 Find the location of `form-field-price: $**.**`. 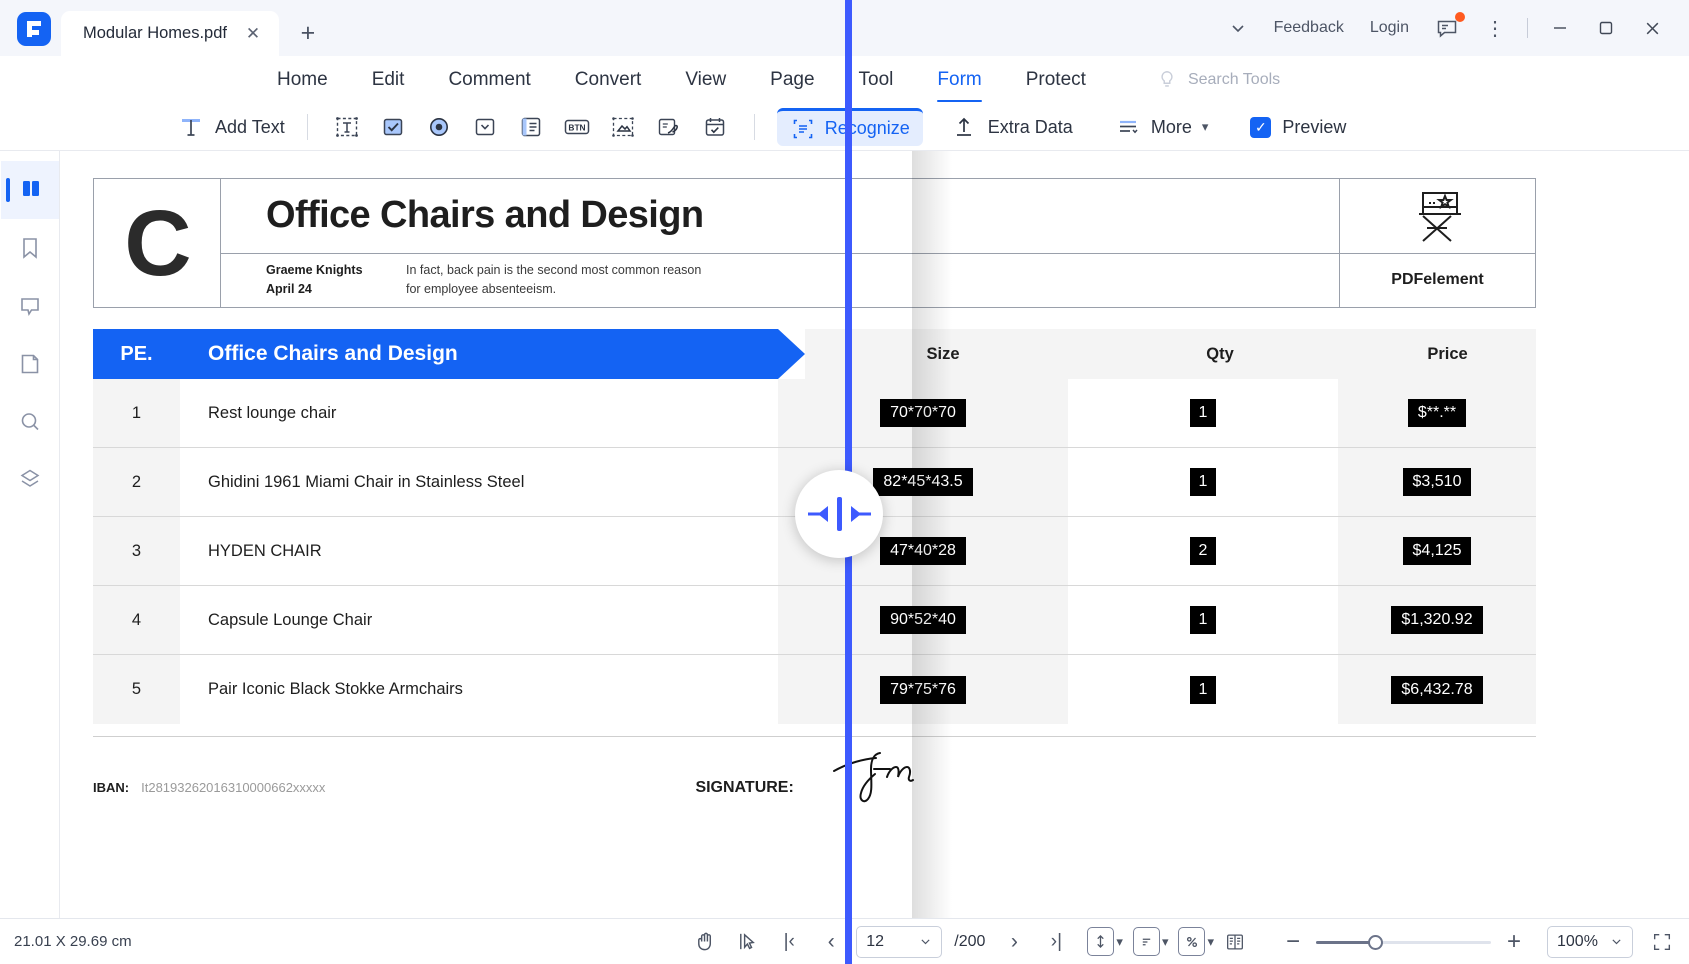

form-field-price: $**.** is located at coordinates (1437, 413).